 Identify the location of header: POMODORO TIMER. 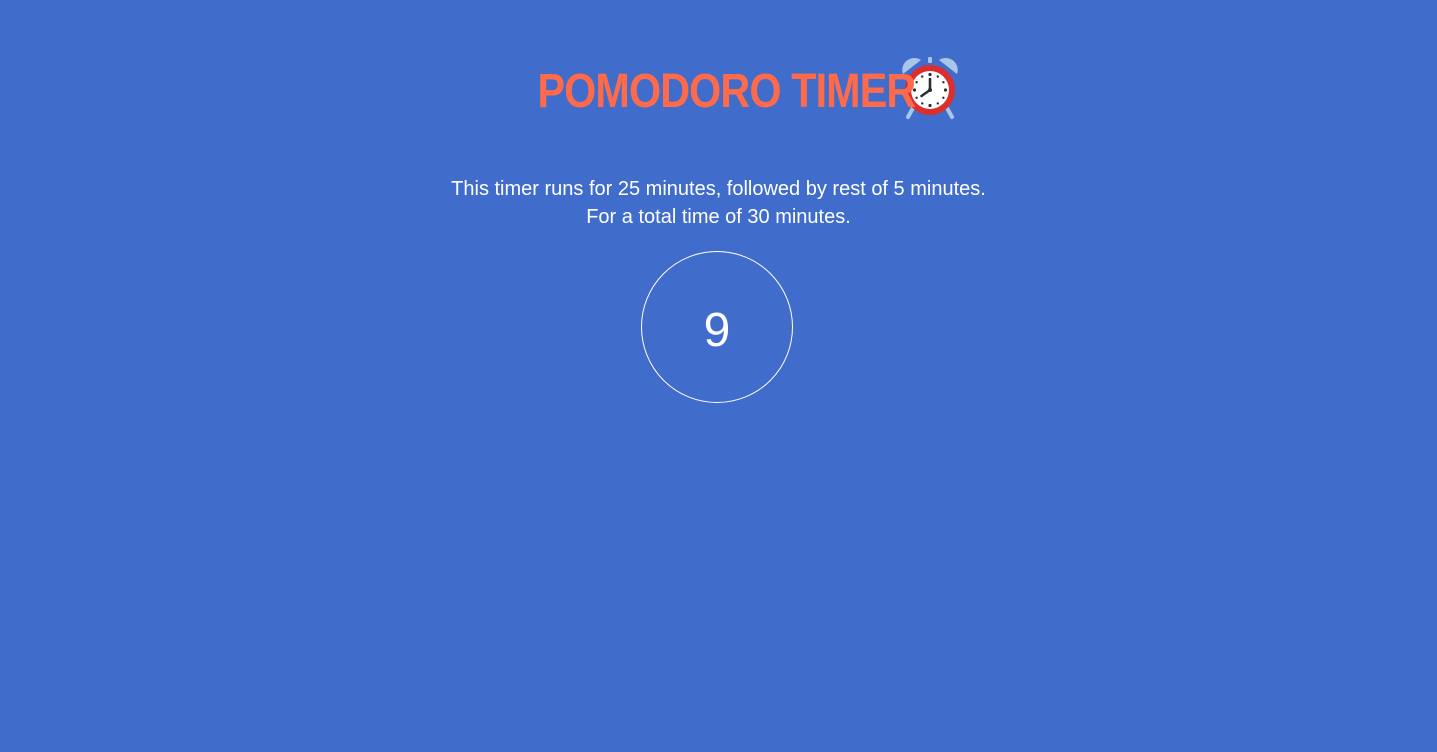
(718, 88).